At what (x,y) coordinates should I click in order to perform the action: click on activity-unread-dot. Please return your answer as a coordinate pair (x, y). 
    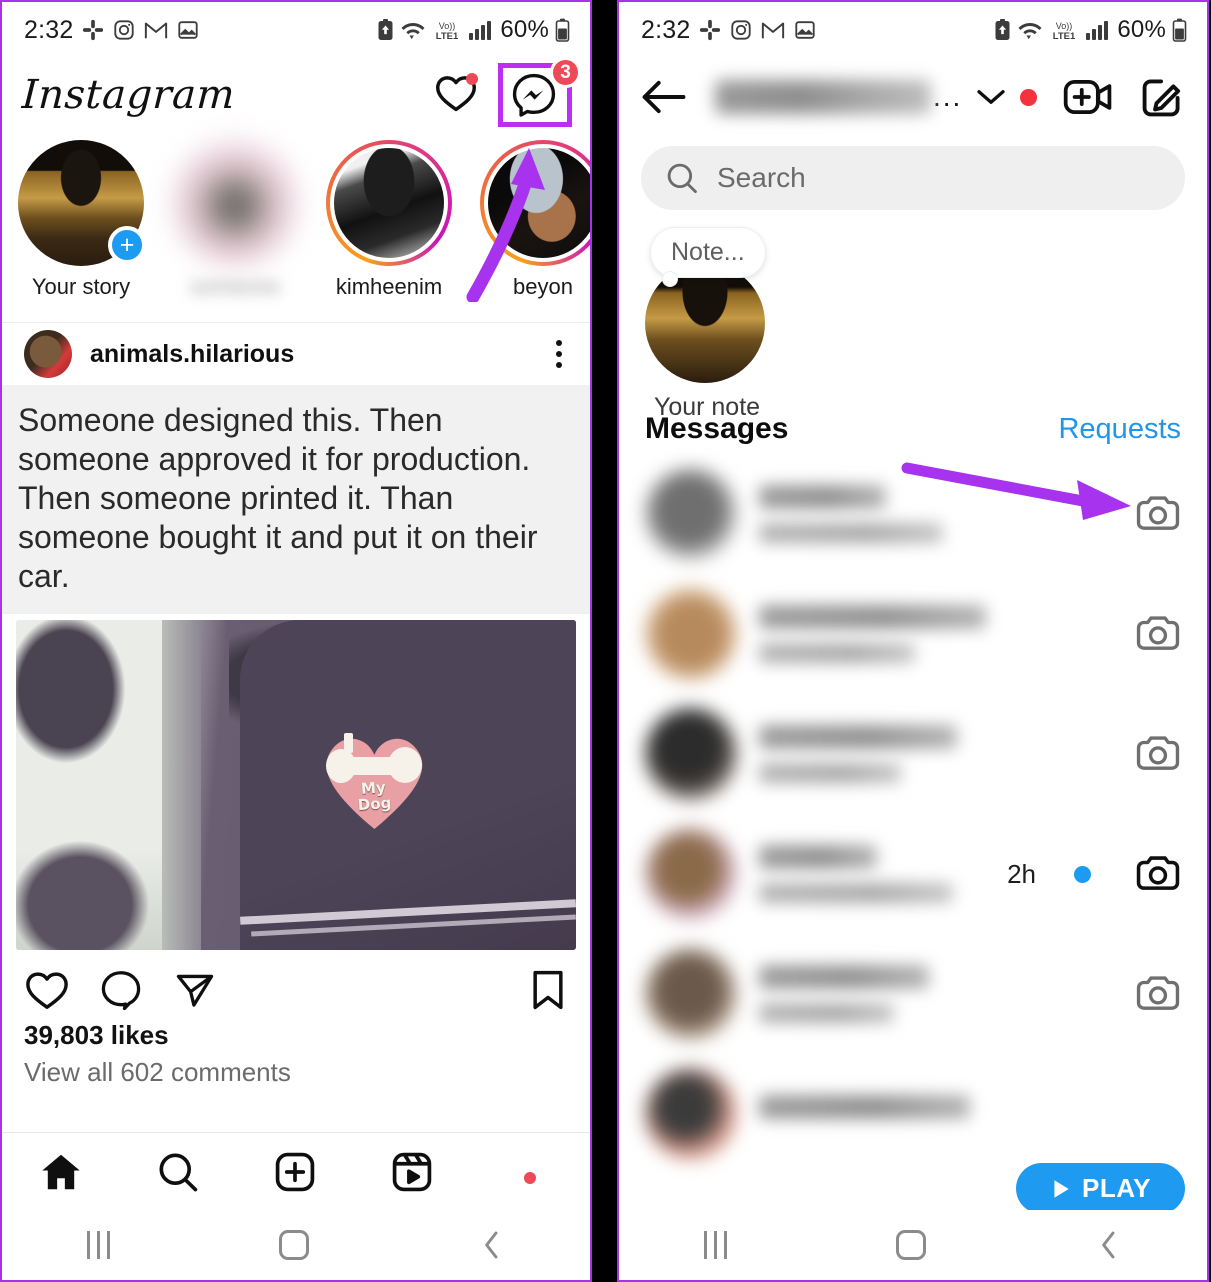
    Looking at the image, I should click on (472, 78).